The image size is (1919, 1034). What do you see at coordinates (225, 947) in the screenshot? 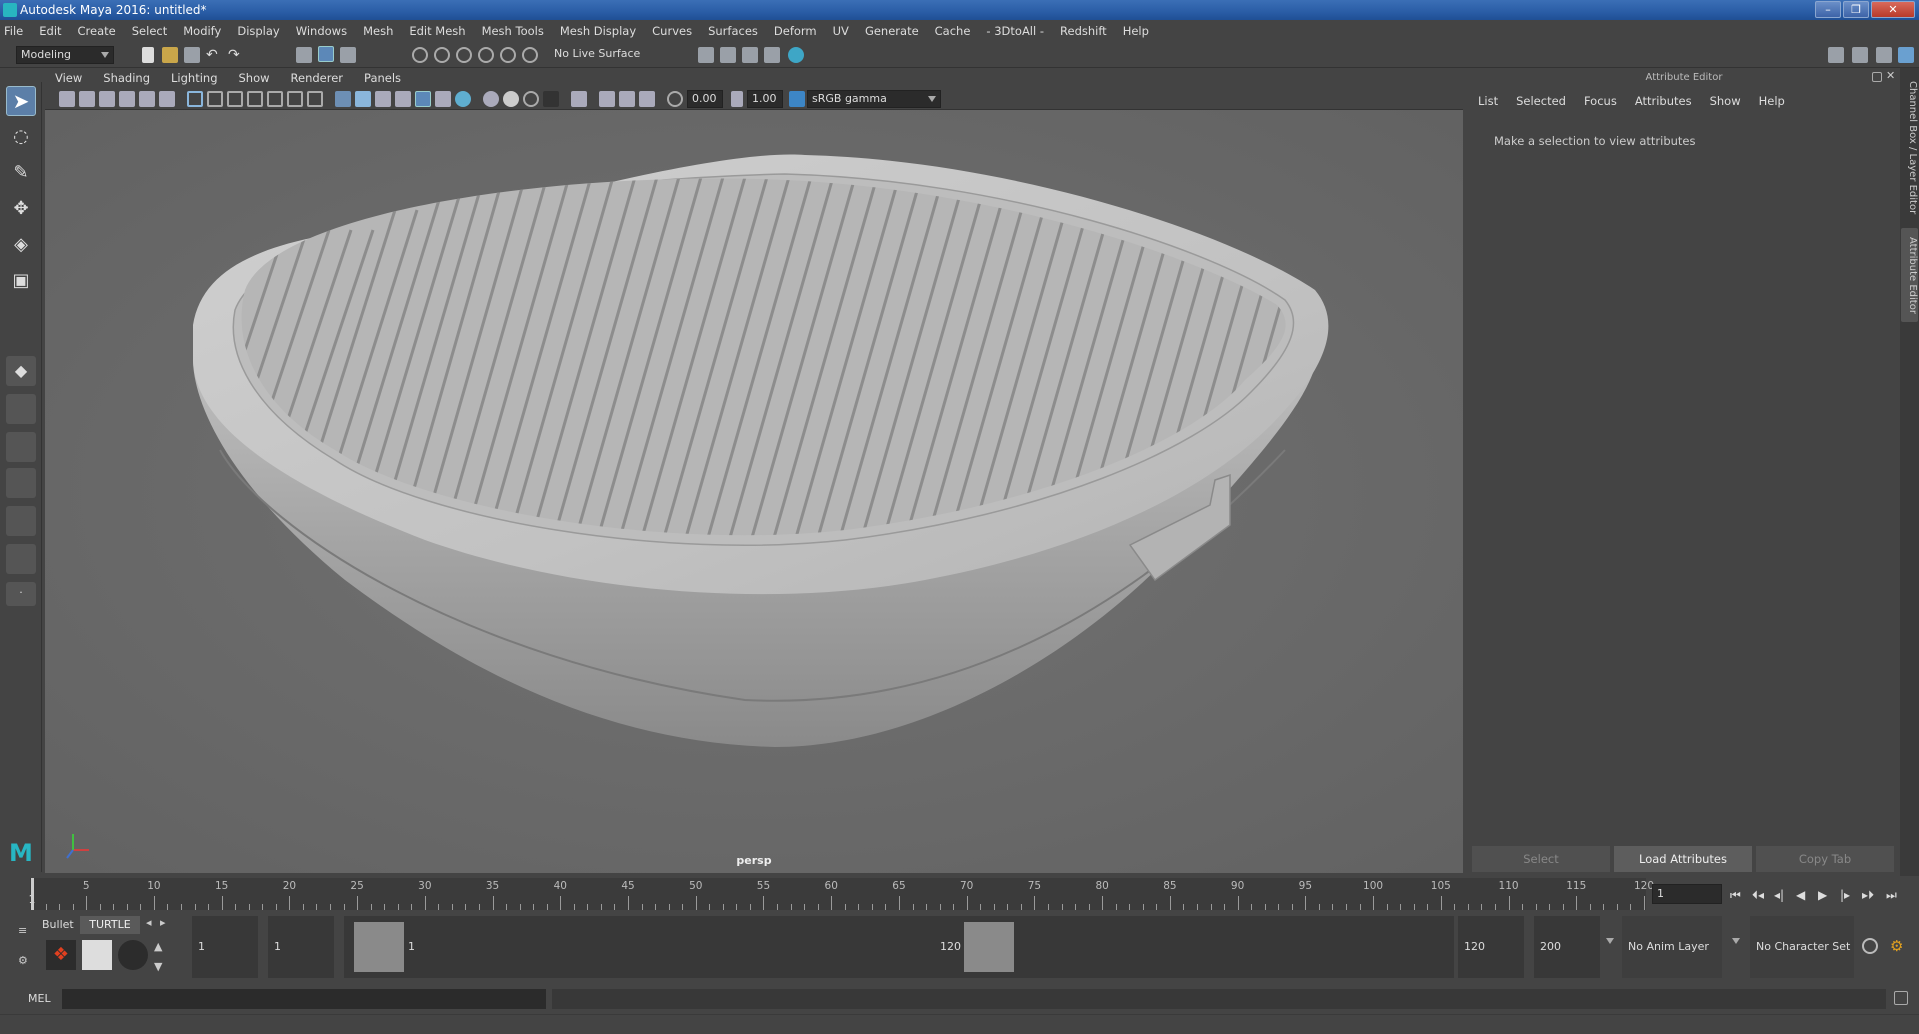
I see `animation-start-field: 1` at bounding box center [225, 947].